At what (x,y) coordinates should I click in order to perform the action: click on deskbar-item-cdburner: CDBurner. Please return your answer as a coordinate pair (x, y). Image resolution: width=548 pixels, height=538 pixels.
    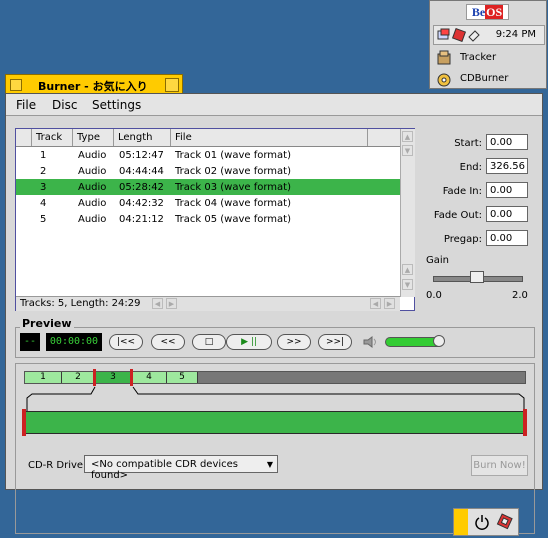
    Looking at the image, I should click on (489, 79).